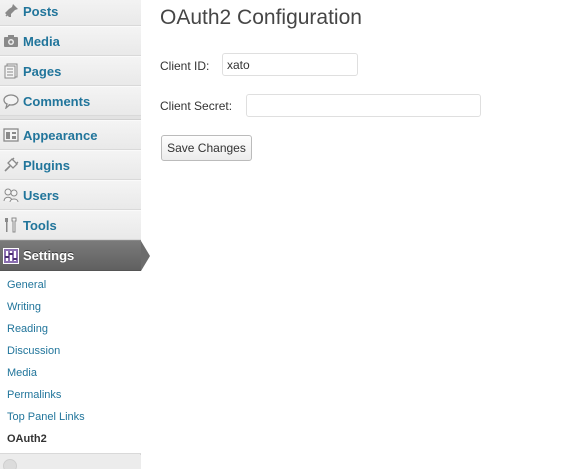 This screenshot has height=469, width=575. What do you see at coordinates (11, 165) in the screenshot?
I see `plug-icon` at bounding box center [11, 165].